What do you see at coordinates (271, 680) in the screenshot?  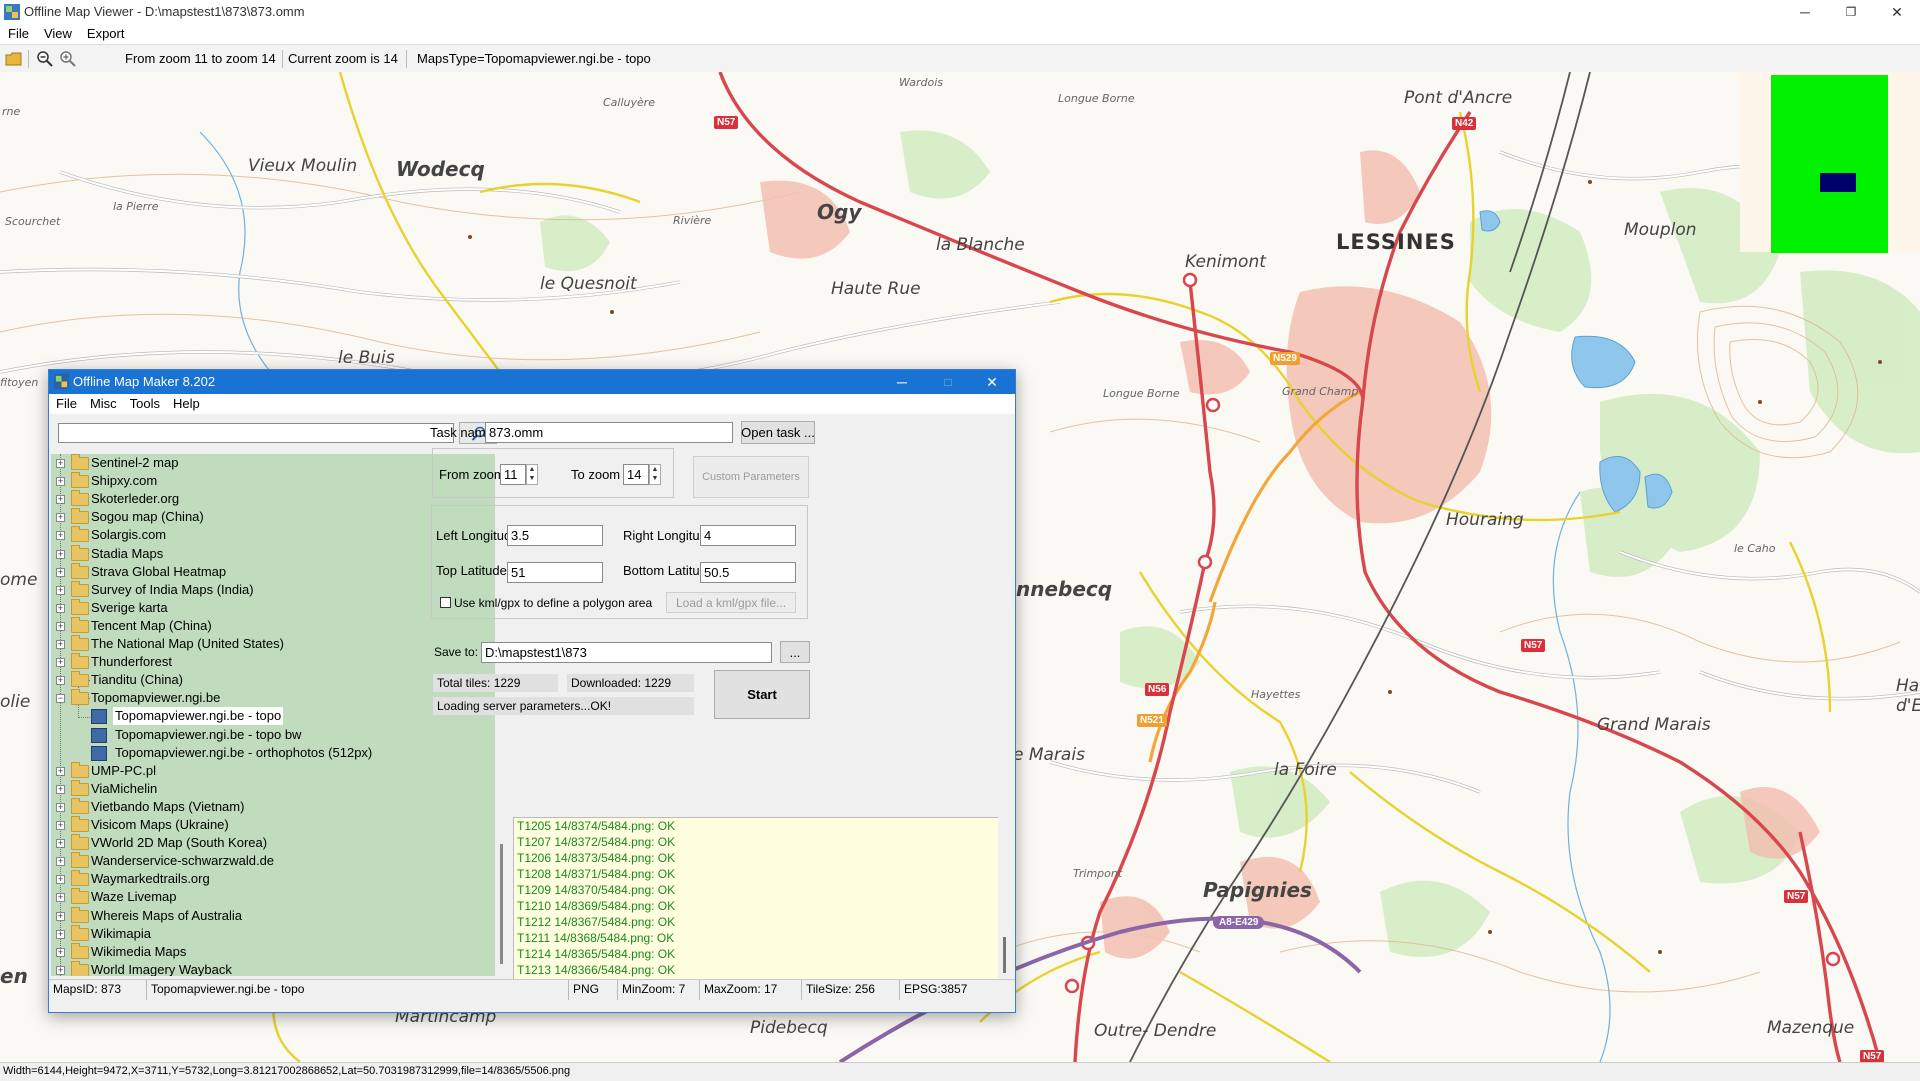 I see `tree-item: + Tianditu (China)` at bounding box center [271, 680].